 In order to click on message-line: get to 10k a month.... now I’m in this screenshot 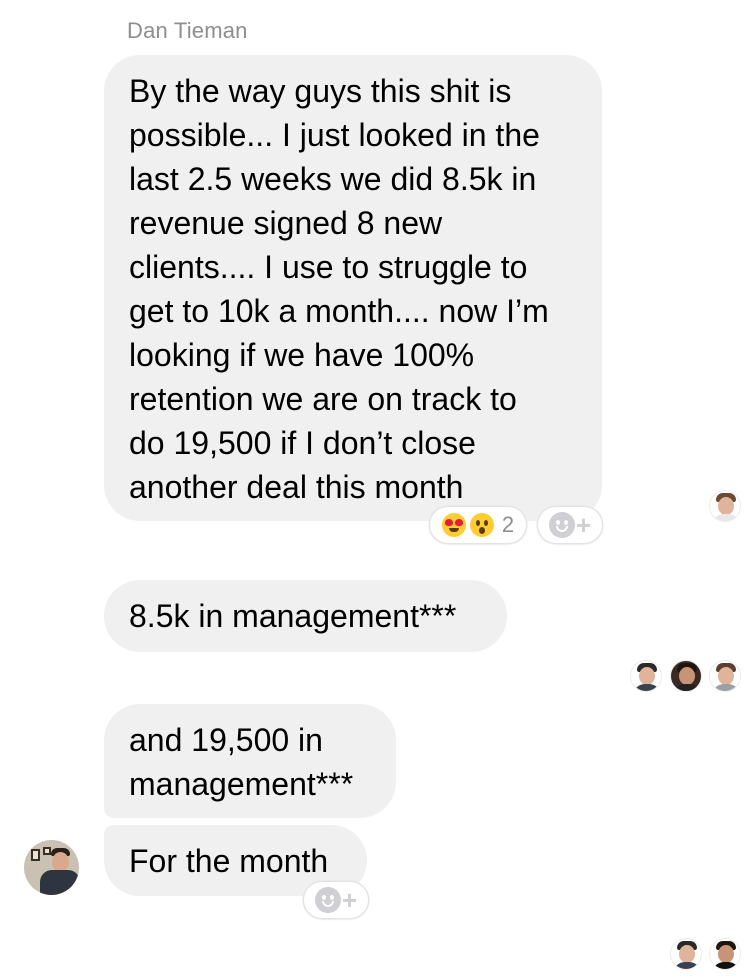, I will do `click(339, 311)`.